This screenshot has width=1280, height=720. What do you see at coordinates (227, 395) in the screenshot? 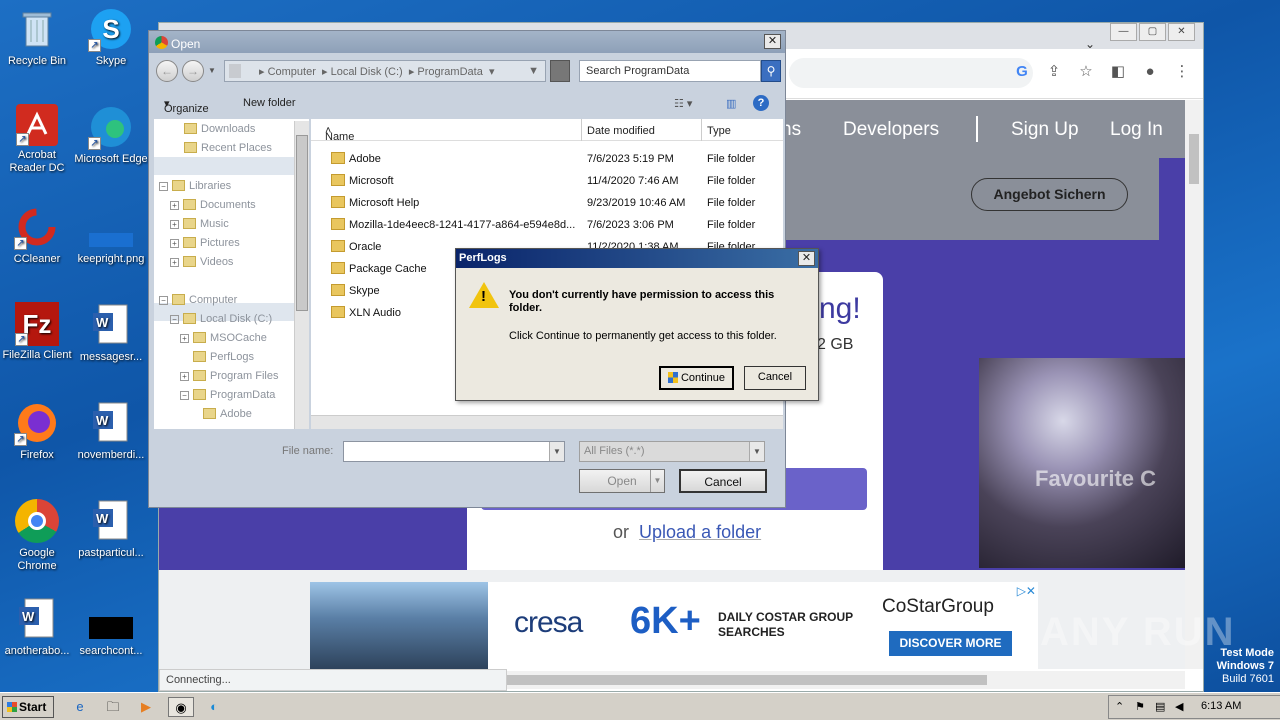
I see `nav-programdata: − ProgramData` at bounding box center [227, 395].